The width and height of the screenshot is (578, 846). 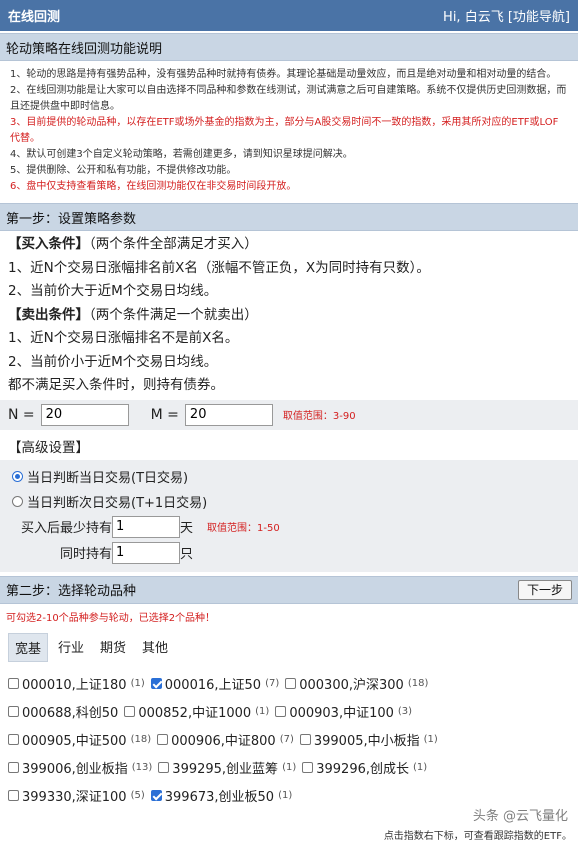 I want to click on buy-line-1: 1、近N个交易日涨幅排名前X名（涨幅不管正负，X为同时持有只数）。, so click(x=219, y=267).